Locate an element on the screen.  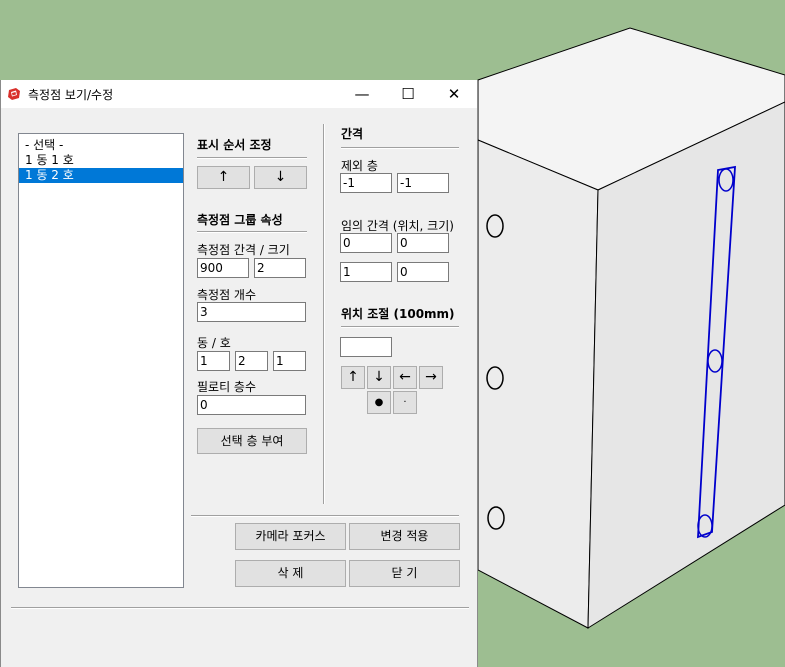
center-button: ● is located at coordinates (379, 402).